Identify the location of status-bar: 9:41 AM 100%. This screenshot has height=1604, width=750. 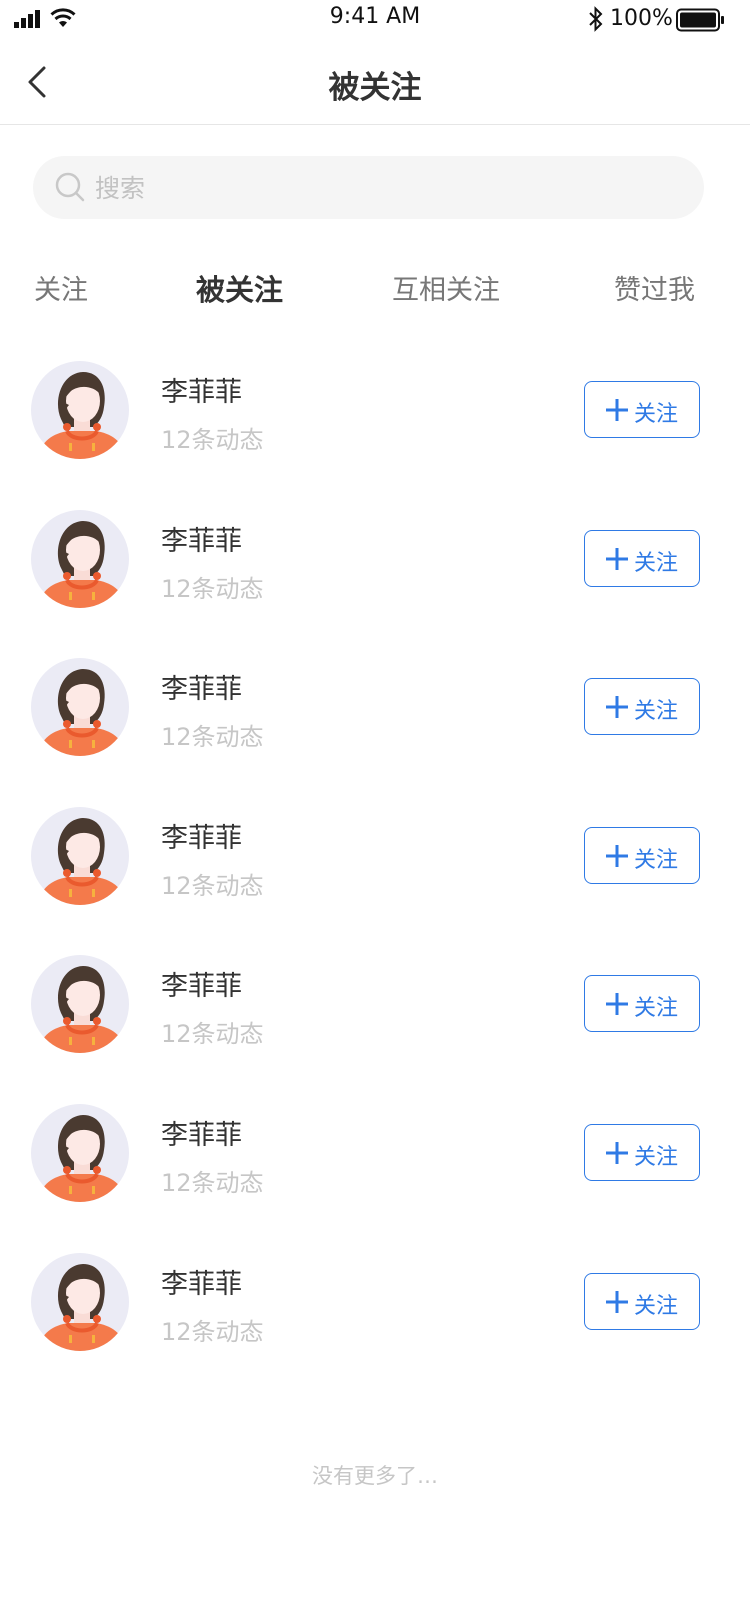
(375, 20).